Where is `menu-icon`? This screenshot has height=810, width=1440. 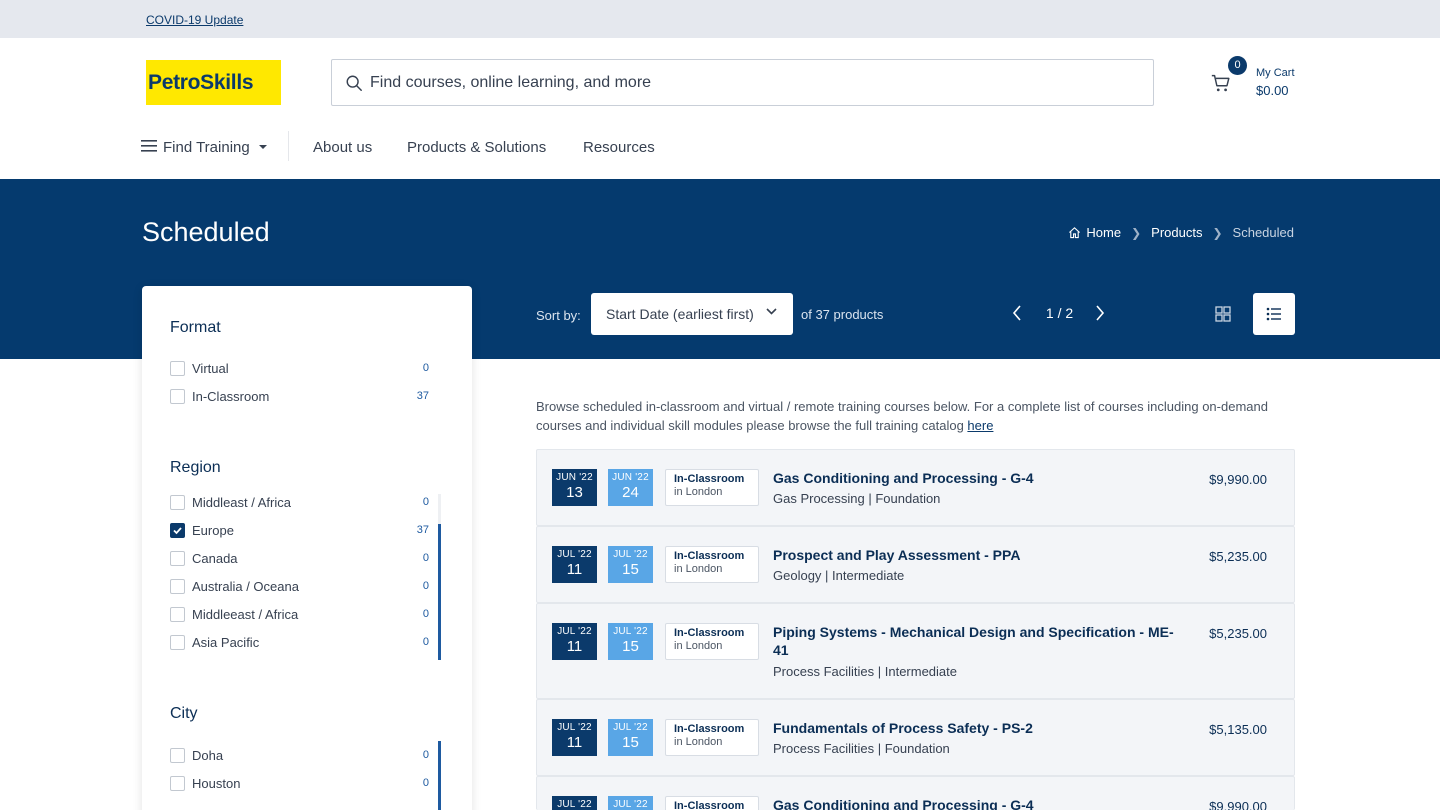
menu-icon is located at coordinates (149, 146).